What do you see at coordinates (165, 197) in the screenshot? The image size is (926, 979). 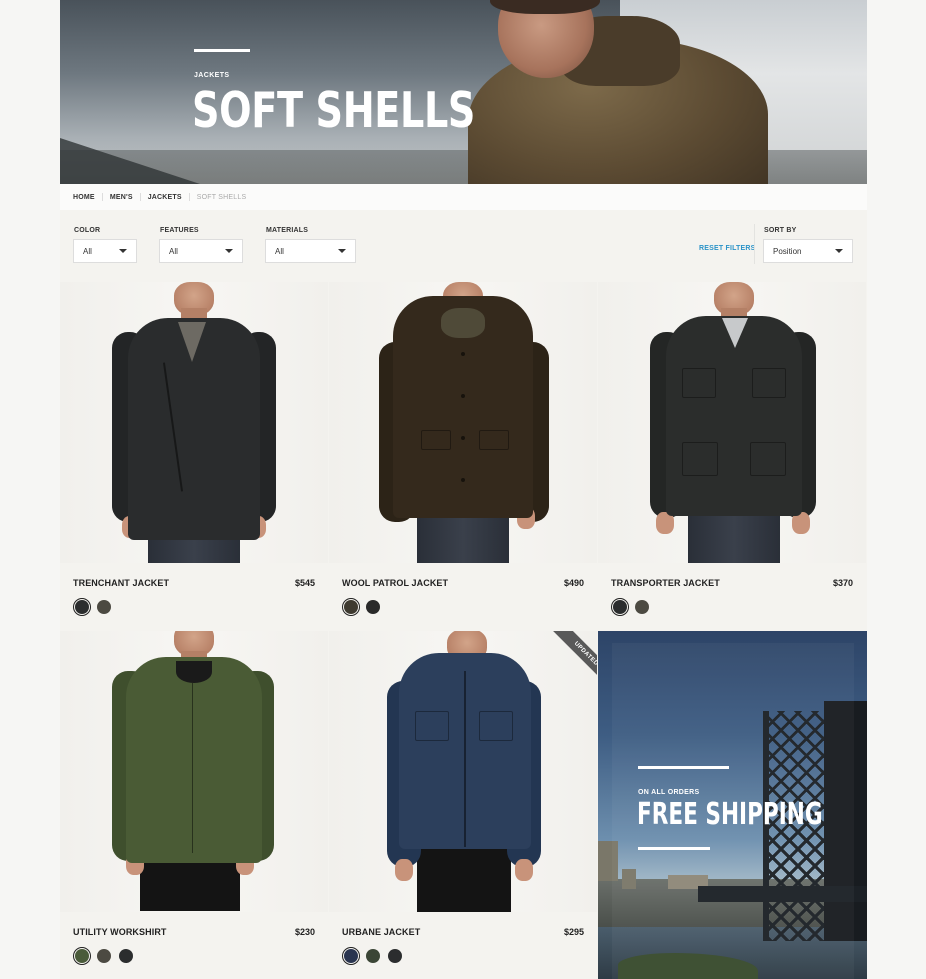 I see `breadcrumb-jackets: JACKETS` at bounding box center [165, 197].